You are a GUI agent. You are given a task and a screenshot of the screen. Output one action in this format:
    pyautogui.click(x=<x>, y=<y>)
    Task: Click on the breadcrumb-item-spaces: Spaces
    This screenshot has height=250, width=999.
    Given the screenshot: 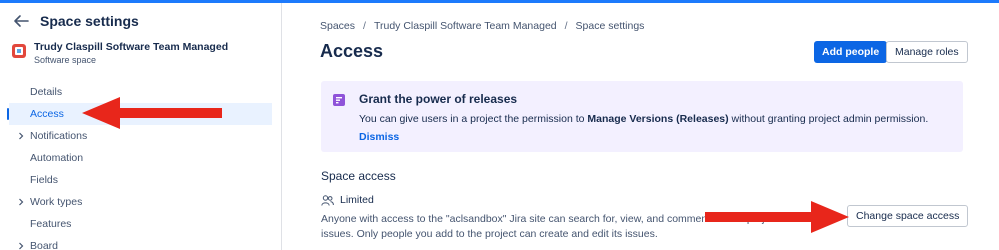 What is the action you would take?
    pyautogui.click(x=337, y=26)
    